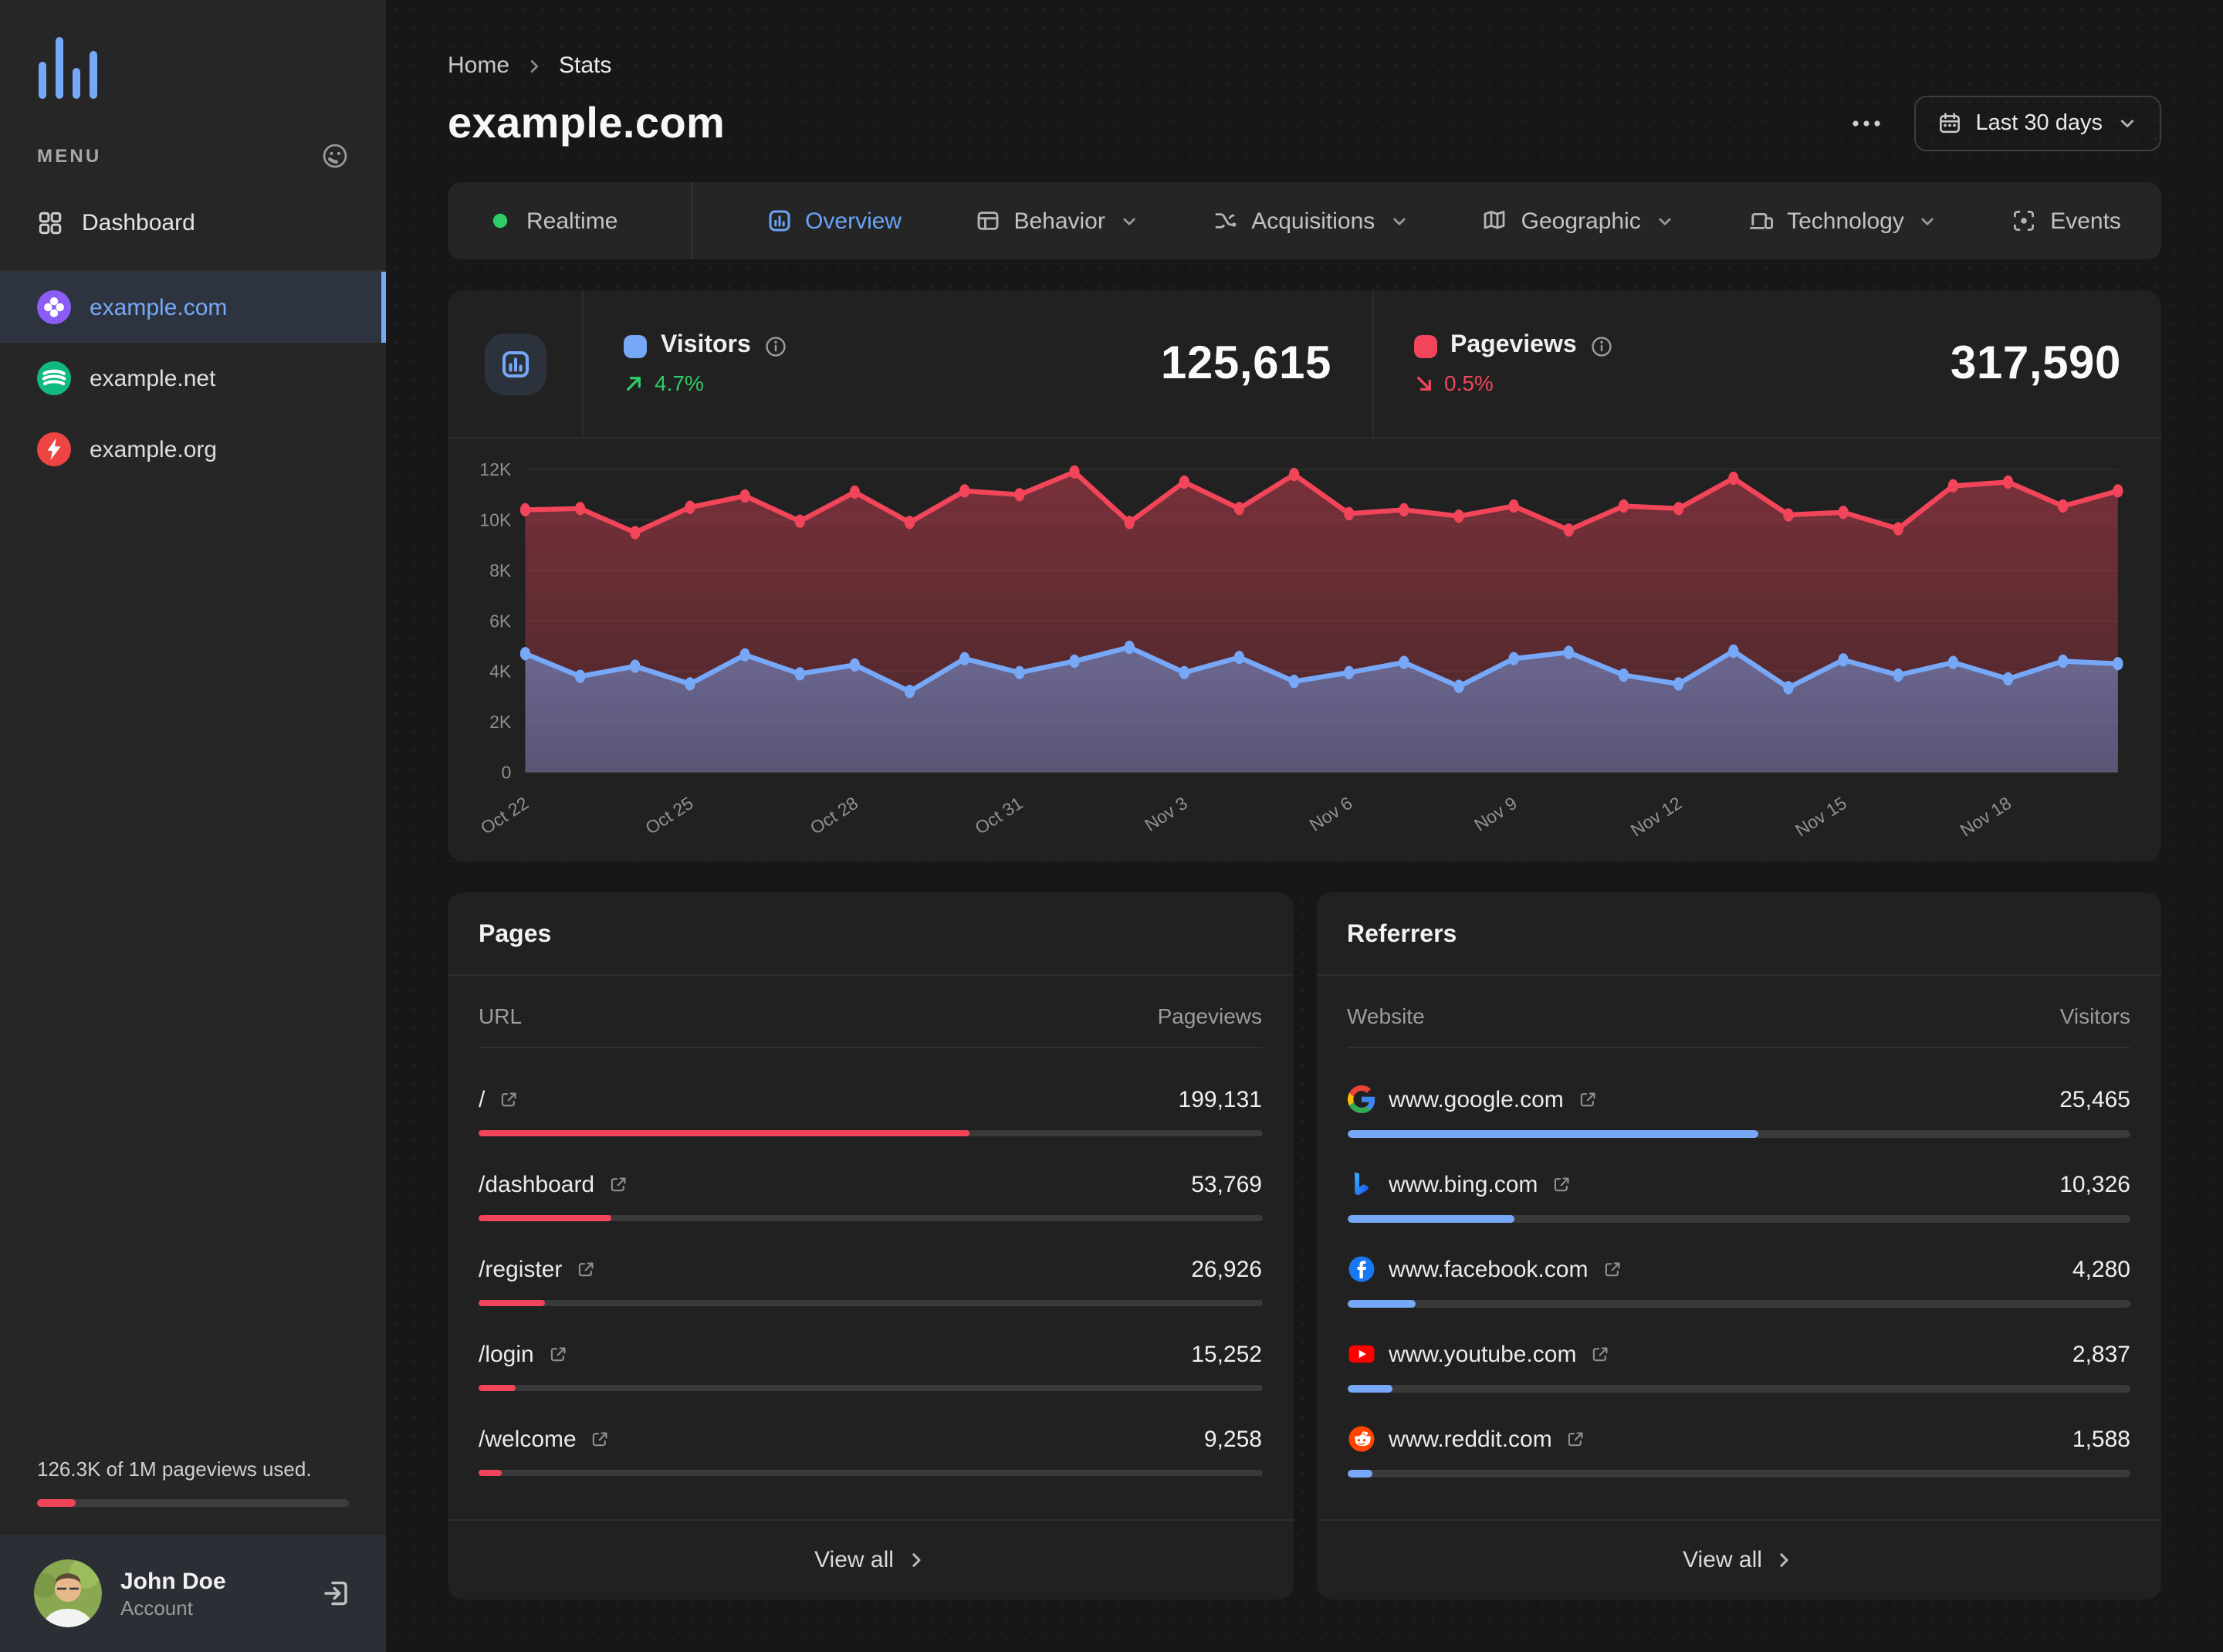 The height and width of the screenshot is (1652, 2223). Describe the element at coordinates (553, 221) in the screenshot. I see `tab-realtime: Realtime` at that location.